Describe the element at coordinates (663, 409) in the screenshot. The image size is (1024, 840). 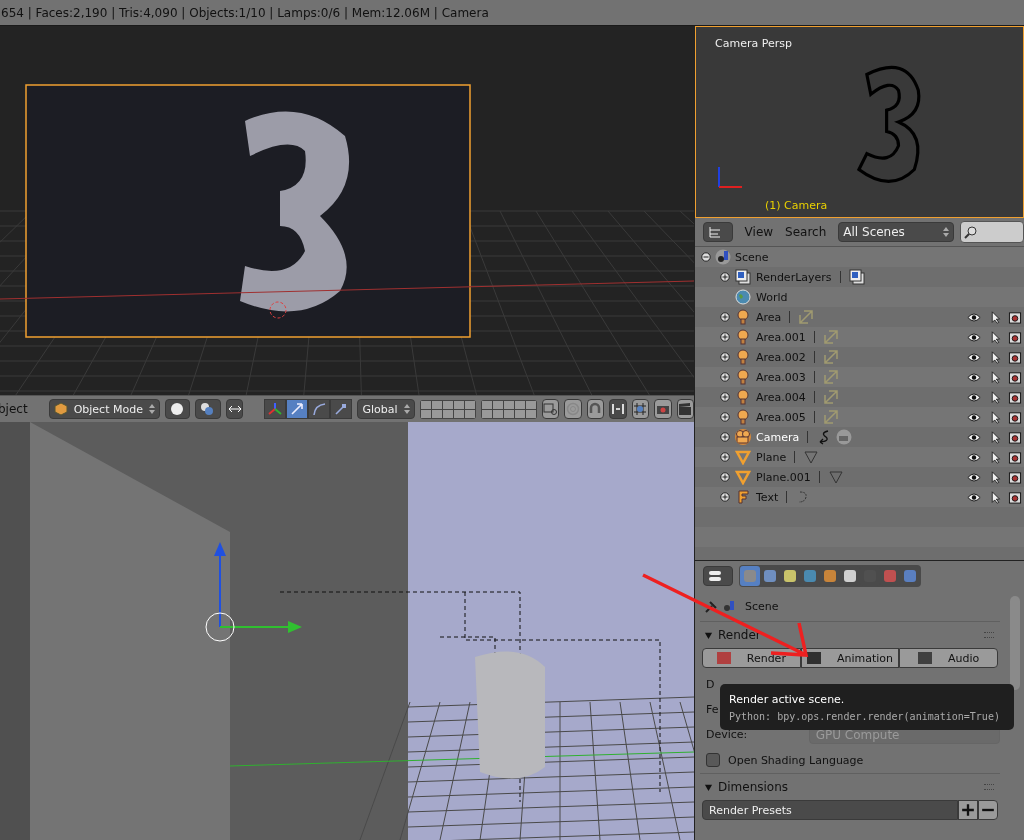
I see `render-still-button` at that location.